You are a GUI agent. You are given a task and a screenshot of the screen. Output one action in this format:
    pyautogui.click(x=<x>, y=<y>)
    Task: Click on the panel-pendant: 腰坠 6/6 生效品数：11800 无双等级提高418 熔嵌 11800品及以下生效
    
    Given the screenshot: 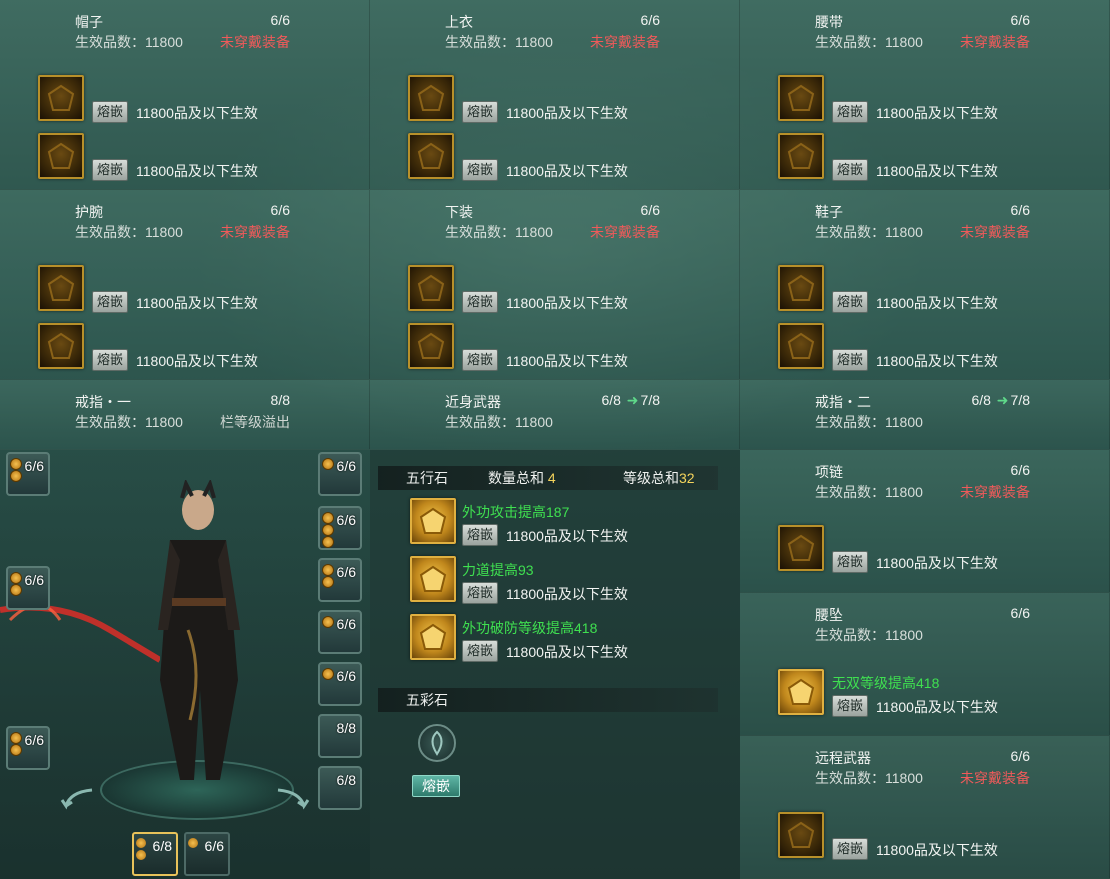 What is the action you would take?
    pyautogui.click(x=925, y=664)
    